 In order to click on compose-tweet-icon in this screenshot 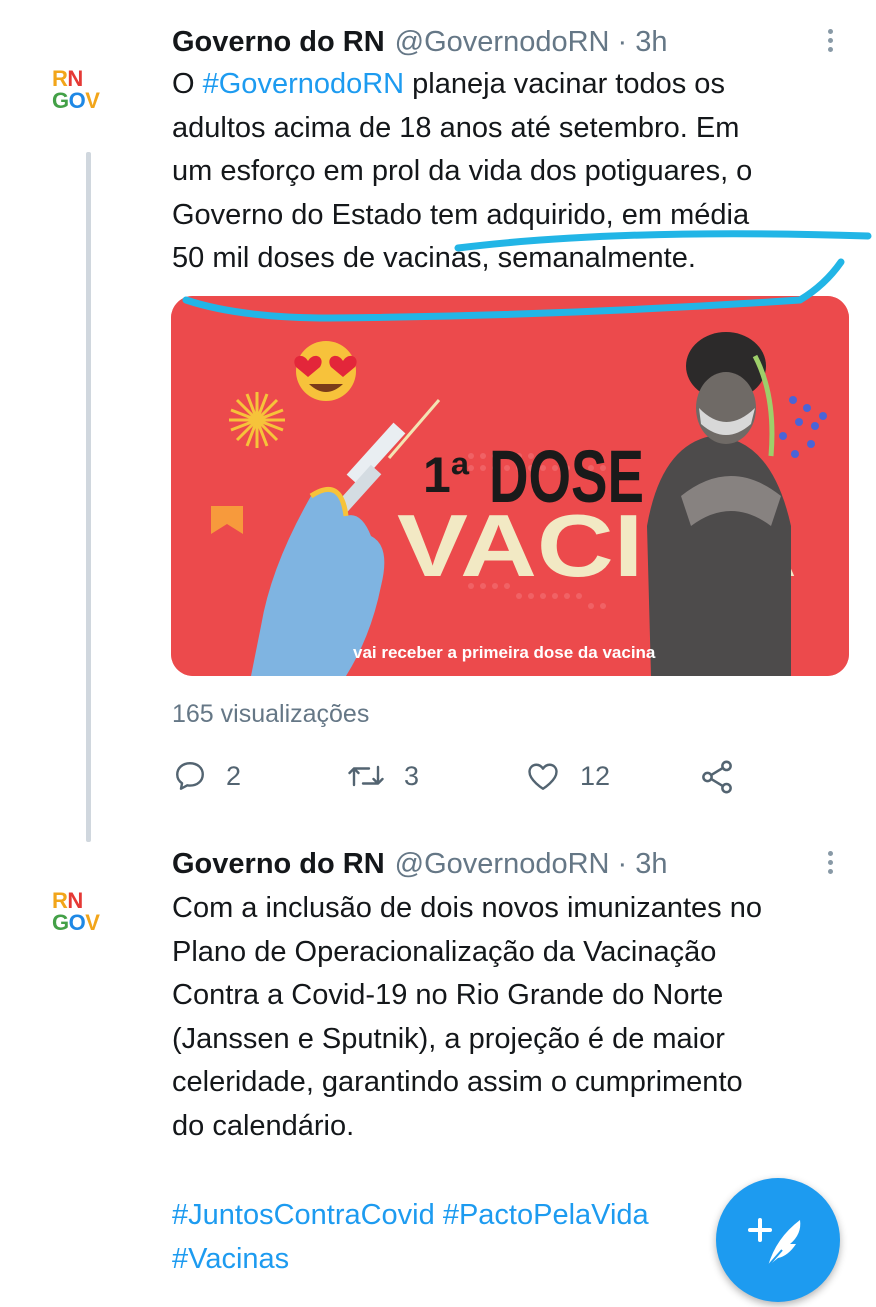, I will do `click(774, 1242)`.